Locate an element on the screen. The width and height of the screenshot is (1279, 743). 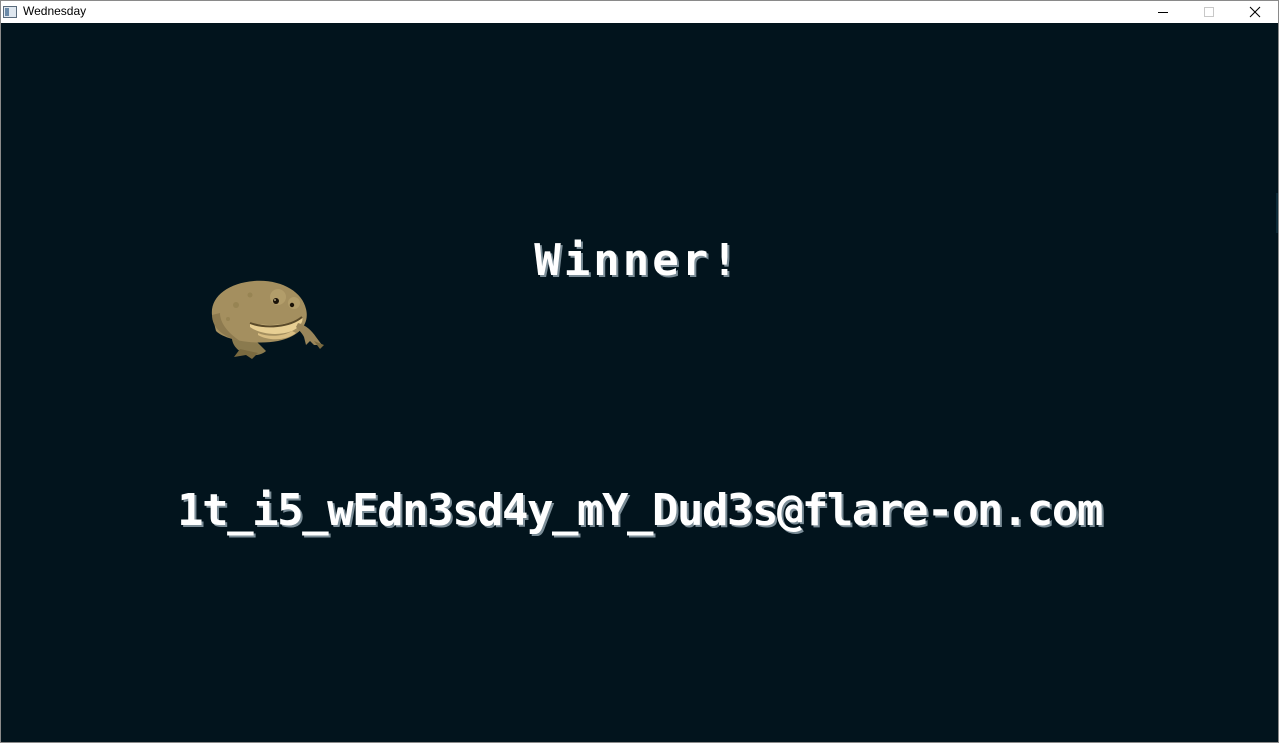
close-icon is located at coordinates (1255, 11).